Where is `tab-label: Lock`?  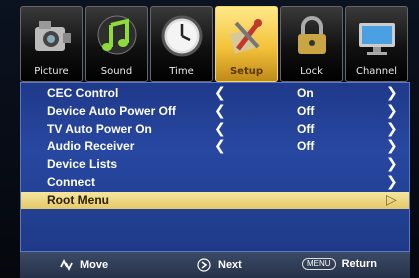
tab-label: Lock is located at coordinates (311, 71).